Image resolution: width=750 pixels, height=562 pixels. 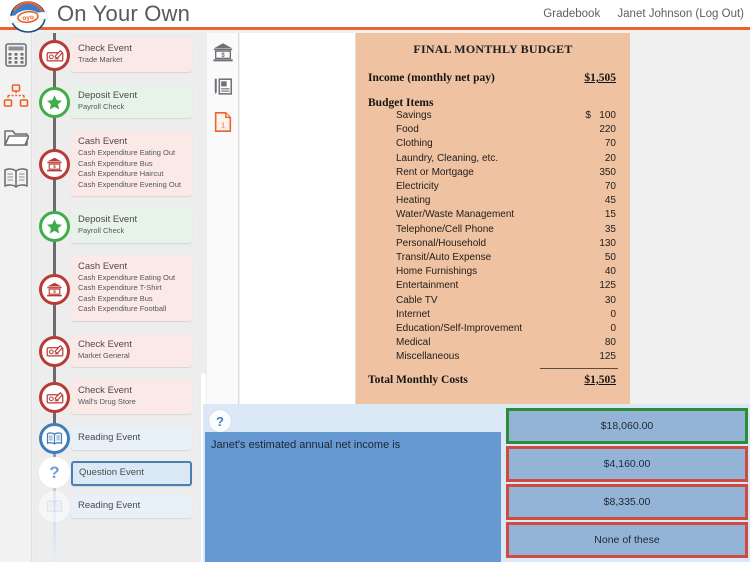 I want to click on timeline-event: Check Event Wall's Drug Store, so click(x=131, y=397).